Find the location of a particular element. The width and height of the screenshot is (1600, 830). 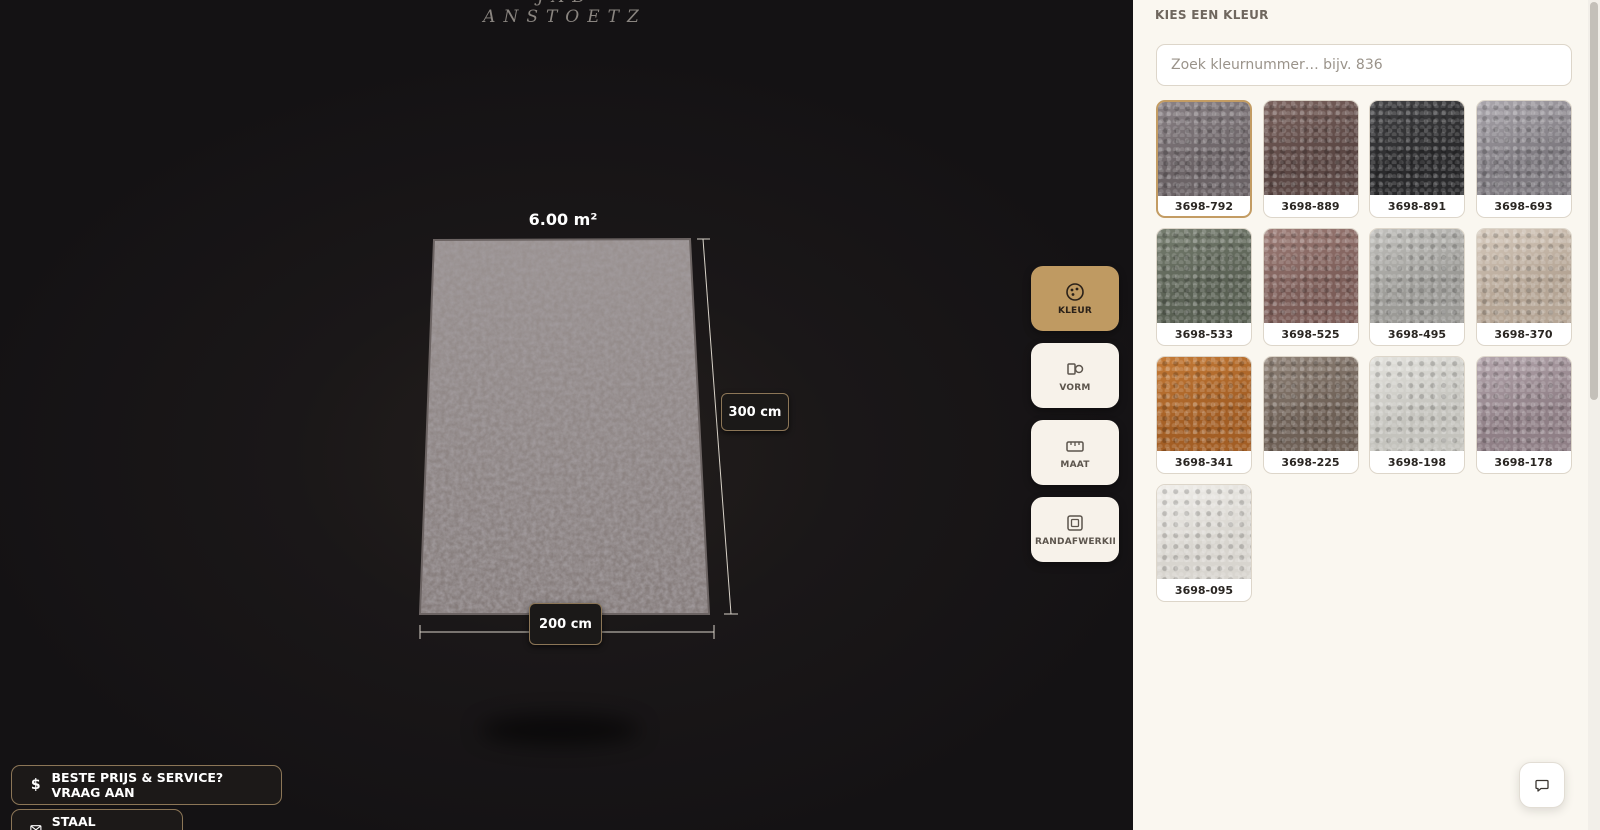

sample-request-label: STAAL AANVRAGEN is located at coordinates (95, 822).